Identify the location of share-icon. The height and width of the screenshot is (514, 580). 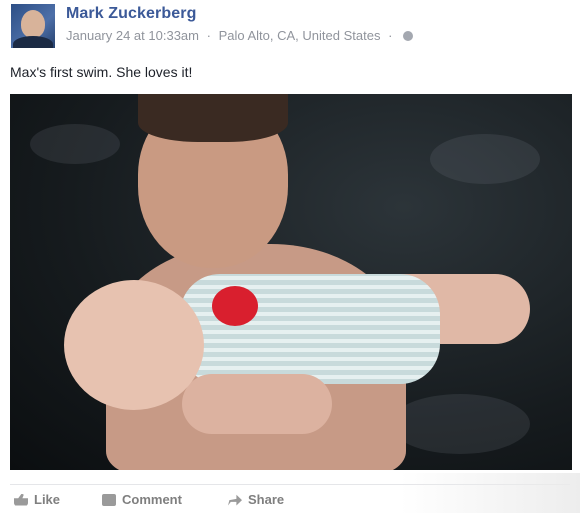
(235, 500).